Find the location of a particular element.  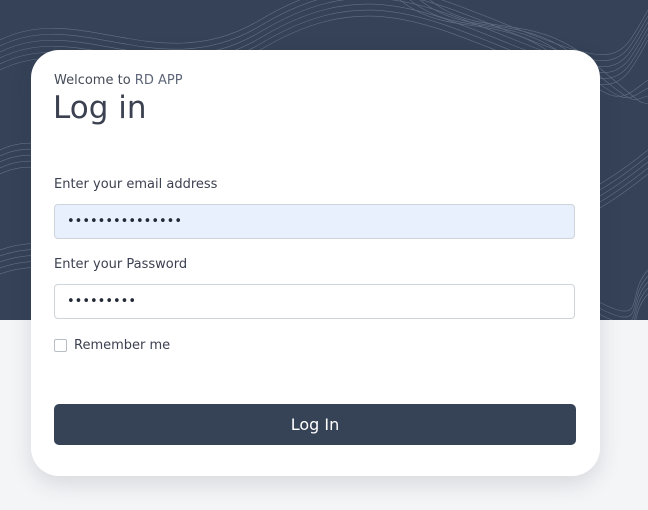

remember-me: Remember me is located at coordinates (112, 345).